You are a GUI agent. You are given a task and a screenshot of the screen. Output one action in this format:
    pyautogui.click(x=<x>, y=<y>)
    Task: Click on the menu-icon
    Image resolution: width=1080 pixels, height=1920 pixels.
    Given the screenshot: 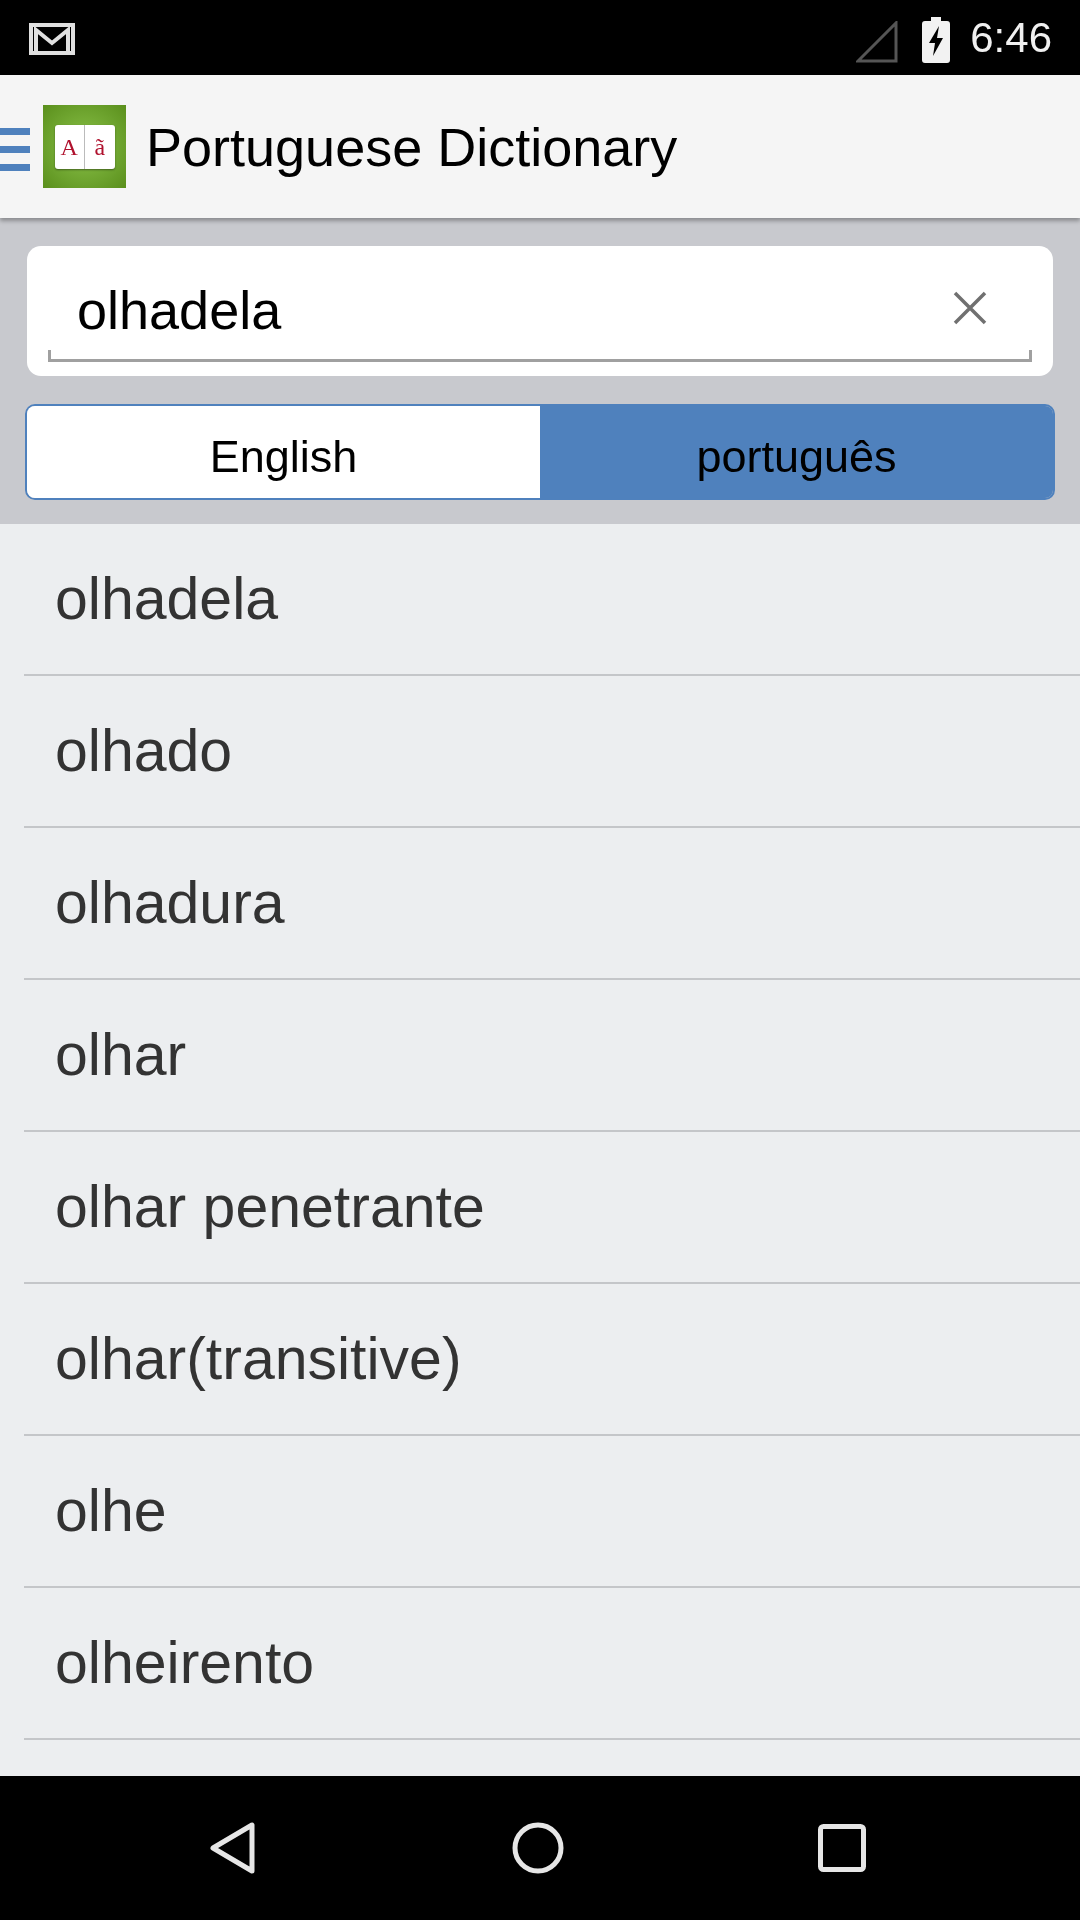 What is the action you would take?
    pyautogui.click(x=15, y=149)
    